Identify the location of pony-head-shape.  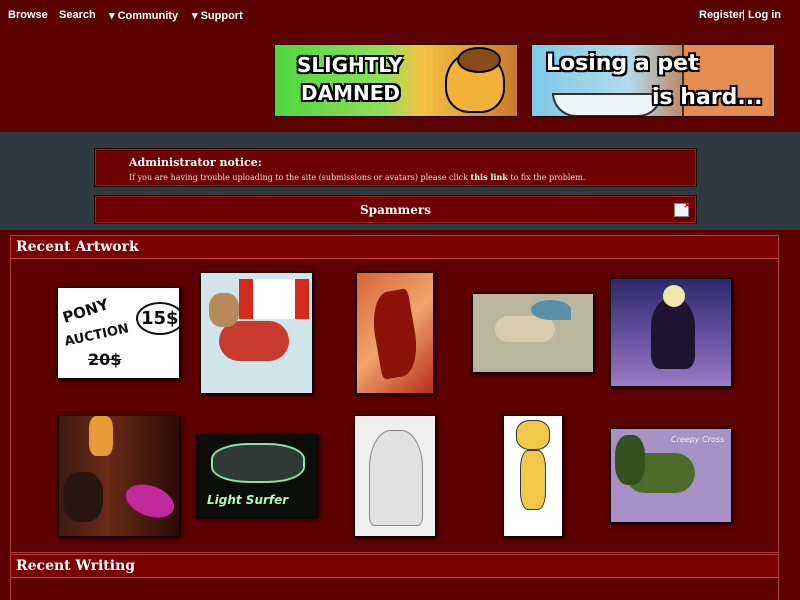
(224, 310).